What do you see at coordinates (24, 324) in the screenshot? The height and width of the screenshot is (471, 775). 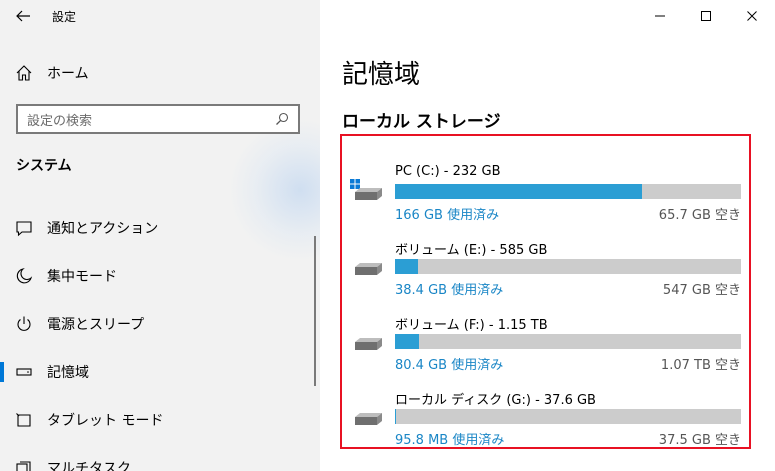 I see `power-icon` at bounding box center [24, 324].